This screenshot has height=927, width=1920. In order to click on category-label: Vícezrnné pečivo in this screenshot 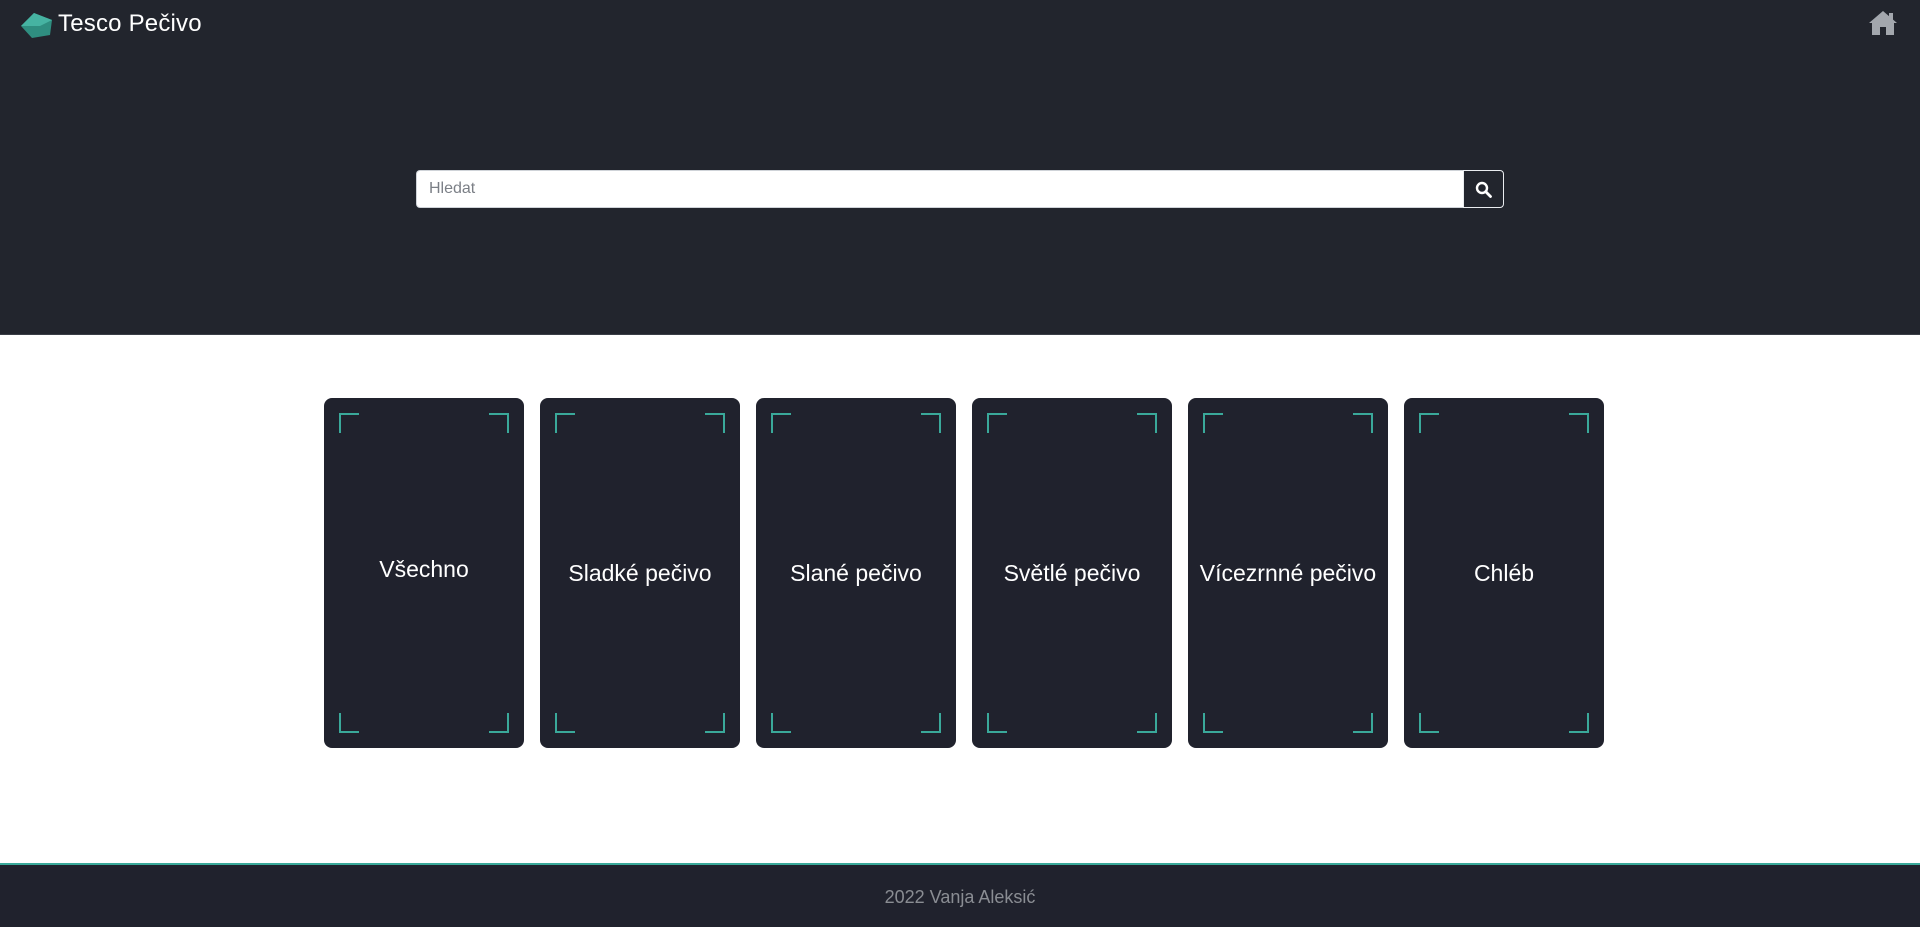, I will do `click(1288, 572)`.